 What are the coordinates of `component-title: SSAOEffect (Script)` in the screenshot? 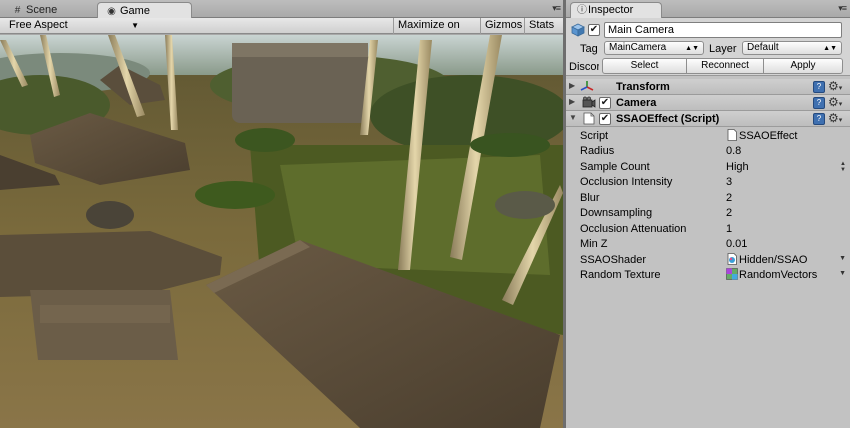 It's located at (668, 119).